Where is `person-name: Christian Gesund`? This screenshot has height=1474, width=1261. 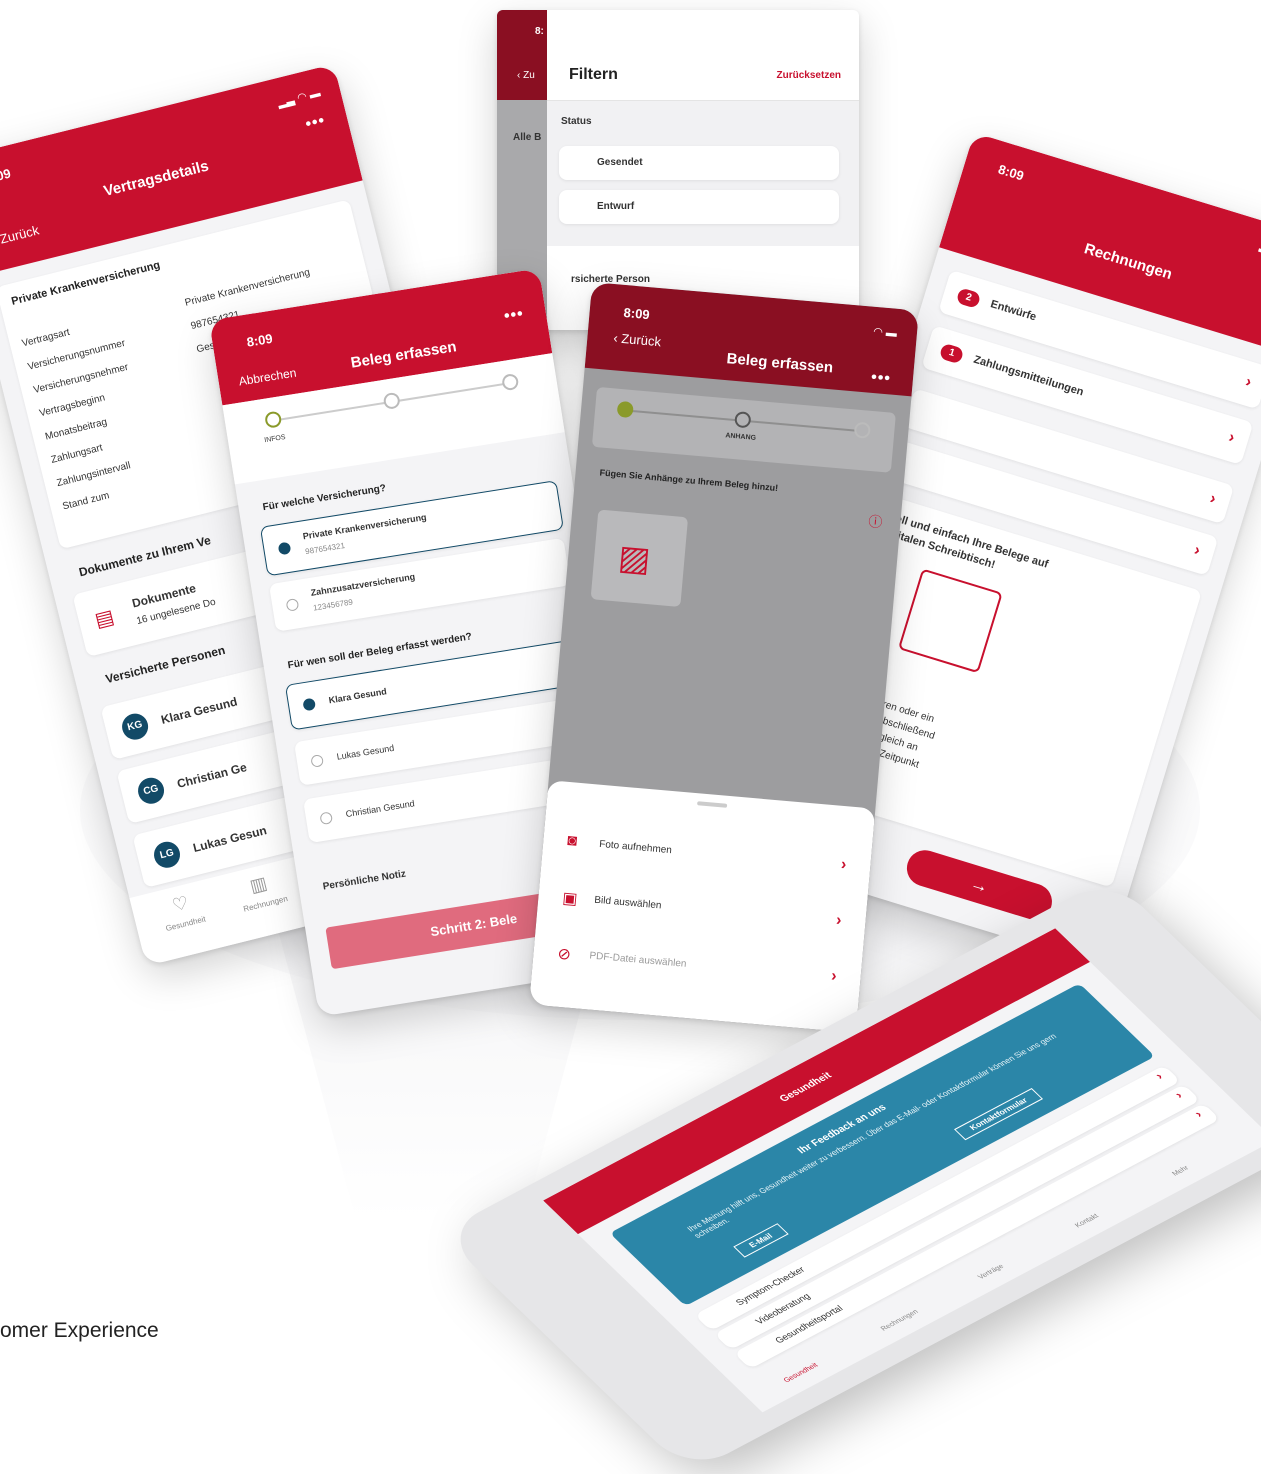
person-name: Christian Gesund is located at coordinates (380, 809).